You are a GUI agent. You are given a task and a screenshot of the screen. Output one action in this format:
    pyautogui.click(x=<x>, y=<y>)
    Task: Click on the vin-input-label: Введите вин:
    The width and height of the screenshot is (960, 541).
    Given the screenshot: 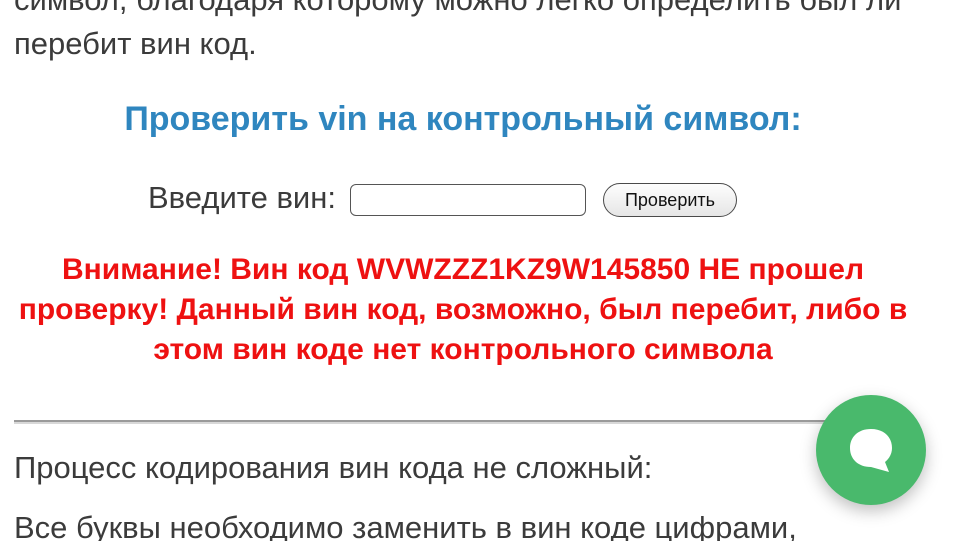 What is the action you would take?
    pyautogui.click(x=242, y=197)
    